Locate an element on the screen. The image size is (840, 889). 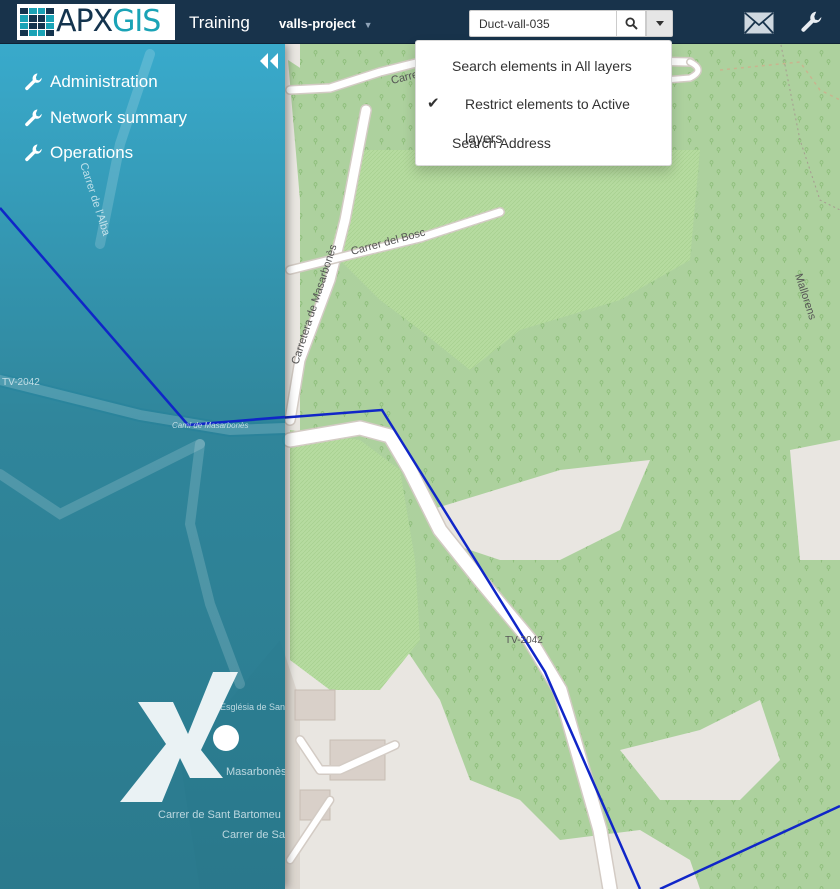
app-title: Training is located at coordinates (219, 22).